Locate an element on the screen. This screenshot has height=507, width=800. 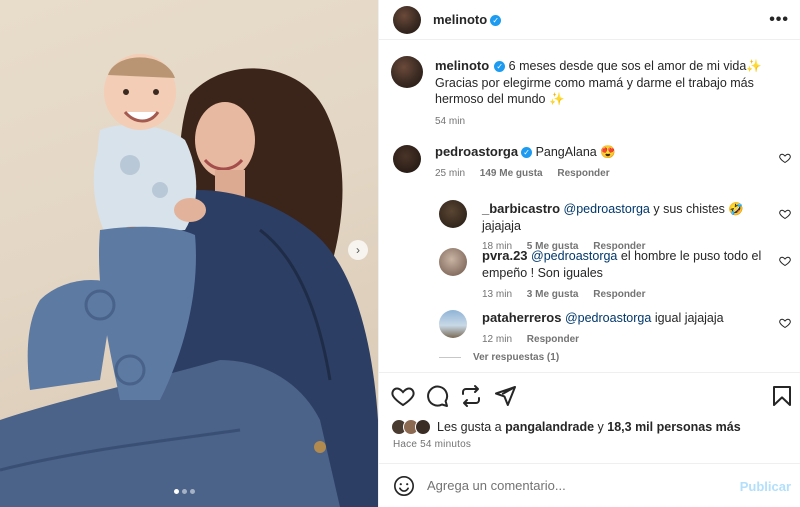
comment-likes: 149 Me gusta is located at coordinates (511, 173).